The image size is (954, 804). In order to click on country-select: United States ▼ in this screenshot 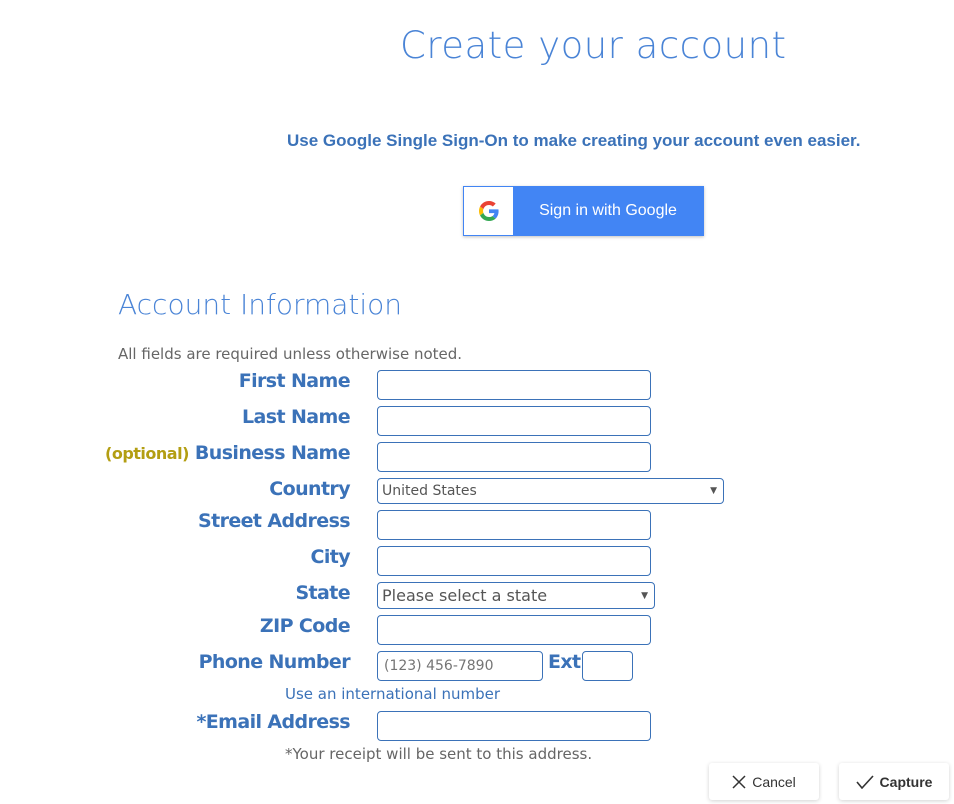, I will do `click(550, 491)`.